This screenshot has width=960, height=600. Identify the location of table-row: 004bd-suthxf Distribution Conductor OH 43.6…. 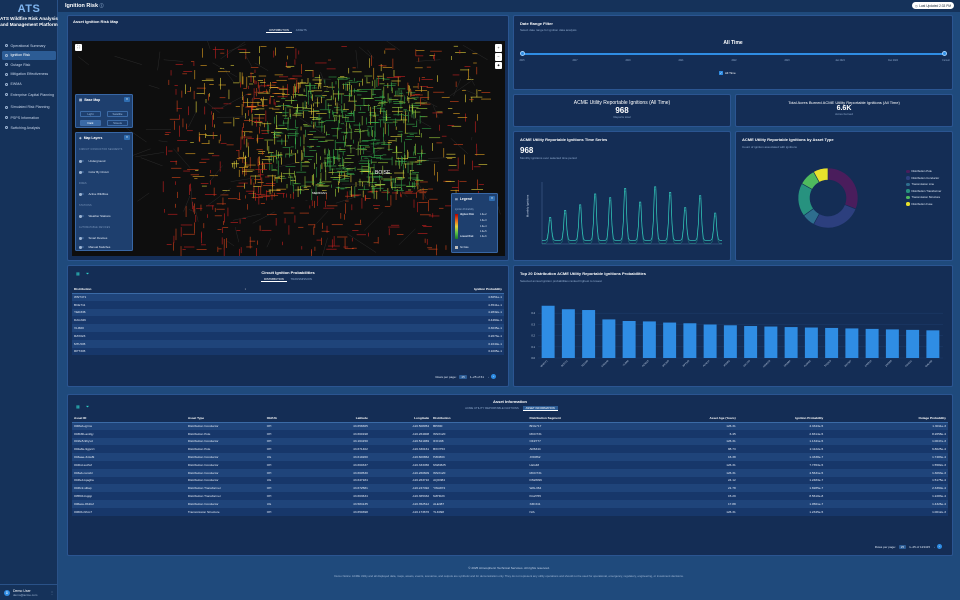
(510, 464).